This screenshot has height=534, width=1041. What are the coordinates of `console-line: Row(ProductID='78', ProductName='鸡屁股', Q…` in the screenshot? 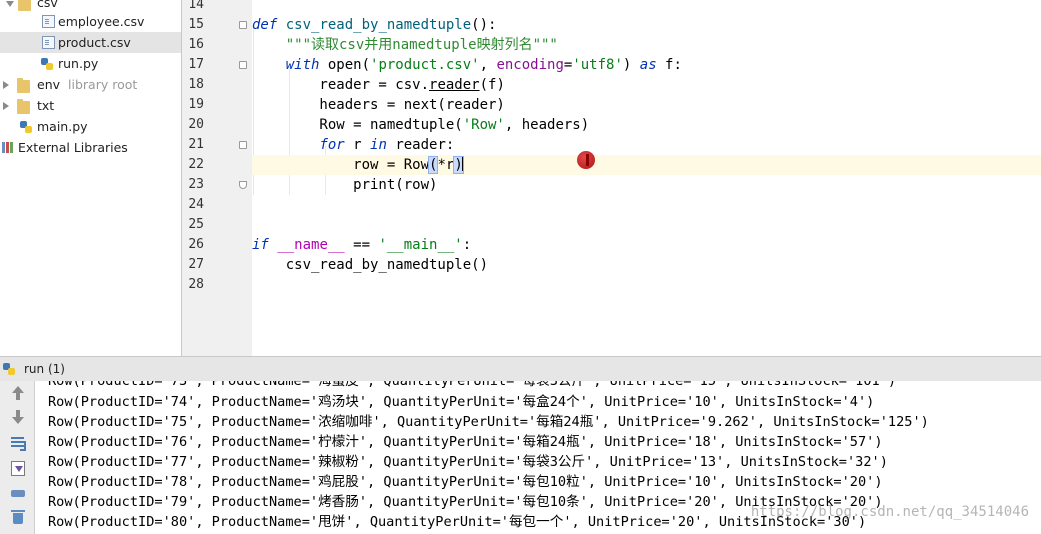 It's located at (465, 482).